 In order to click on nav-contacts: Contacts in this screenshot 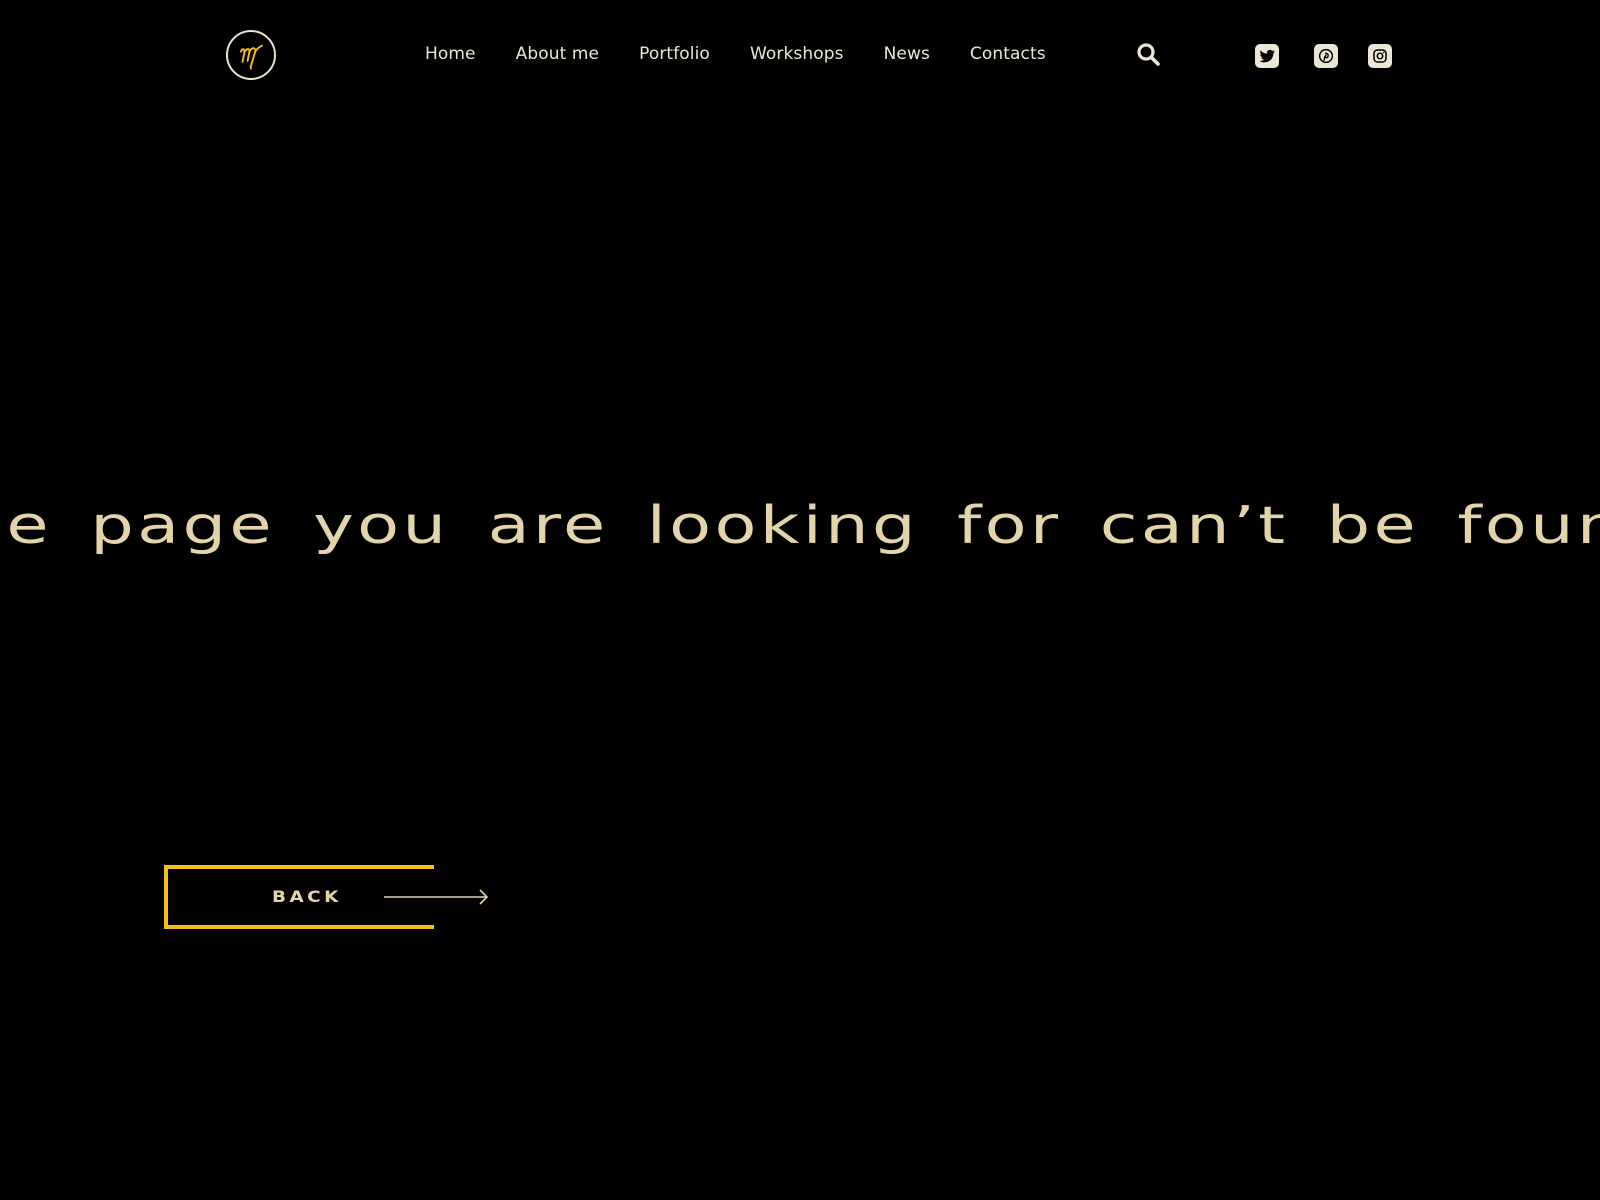, I will do `click(1008, 54)`.